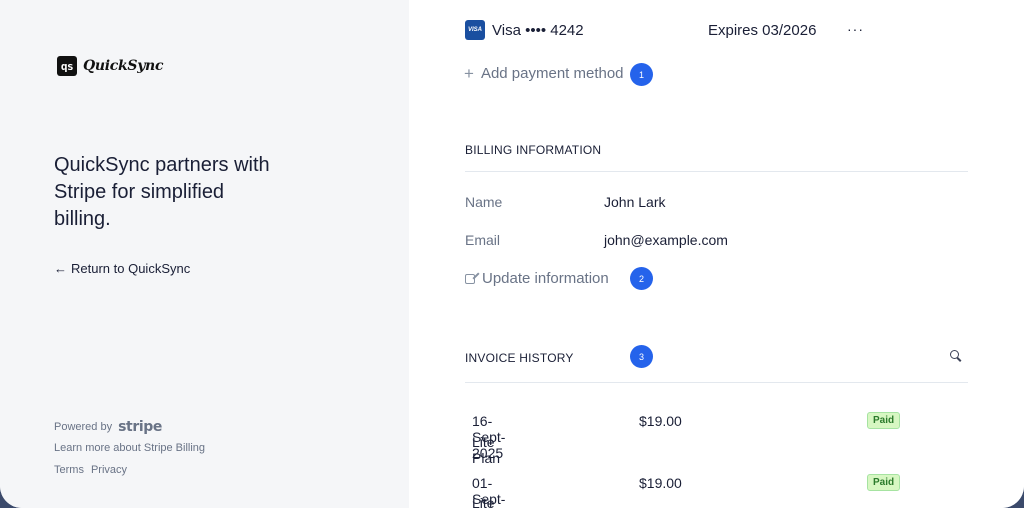 Image resolution: width=1024 pixels, height=508 pixels. What do you see at coordinates (956, 356) in the screenshot?
I see `search-icon` at bounding box center [956, 356].